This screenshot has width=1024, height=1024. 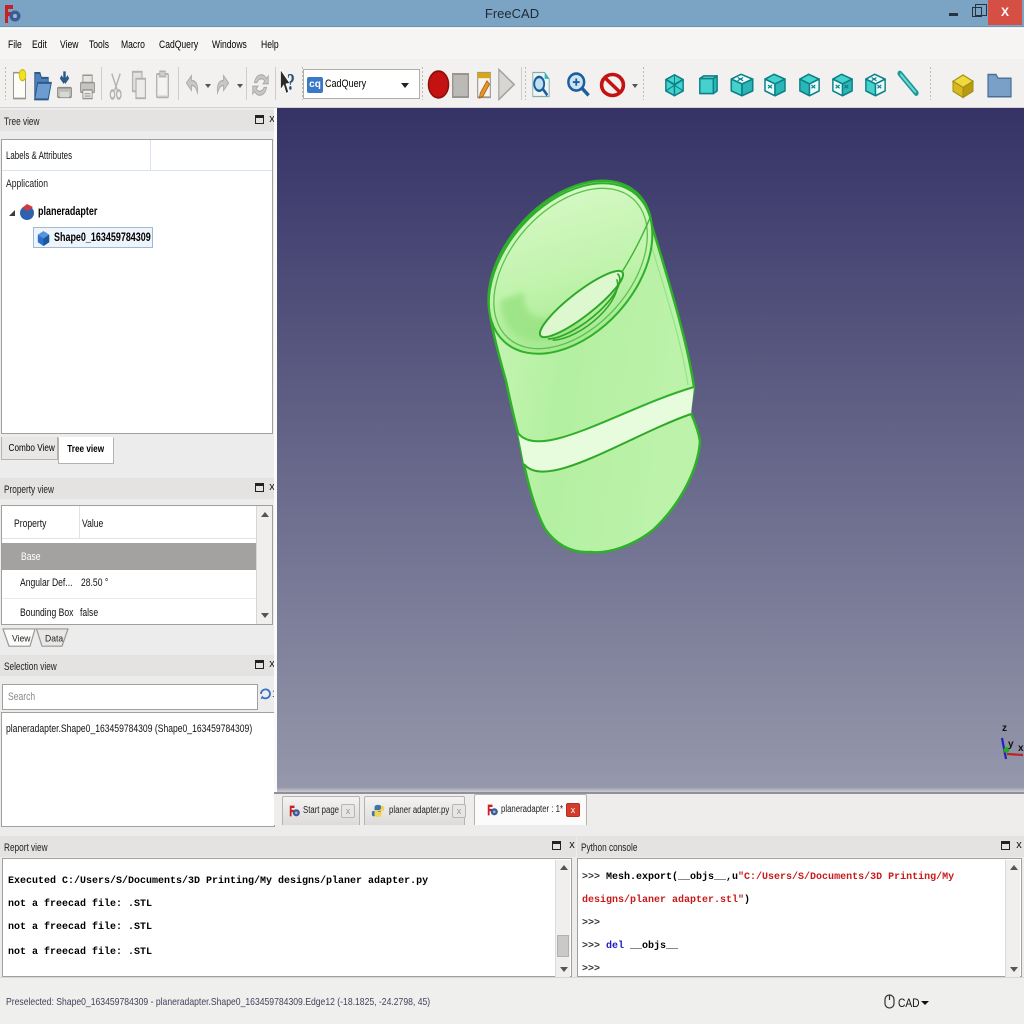 I want to click on svg-text: z, so click(x=1004, y=728).